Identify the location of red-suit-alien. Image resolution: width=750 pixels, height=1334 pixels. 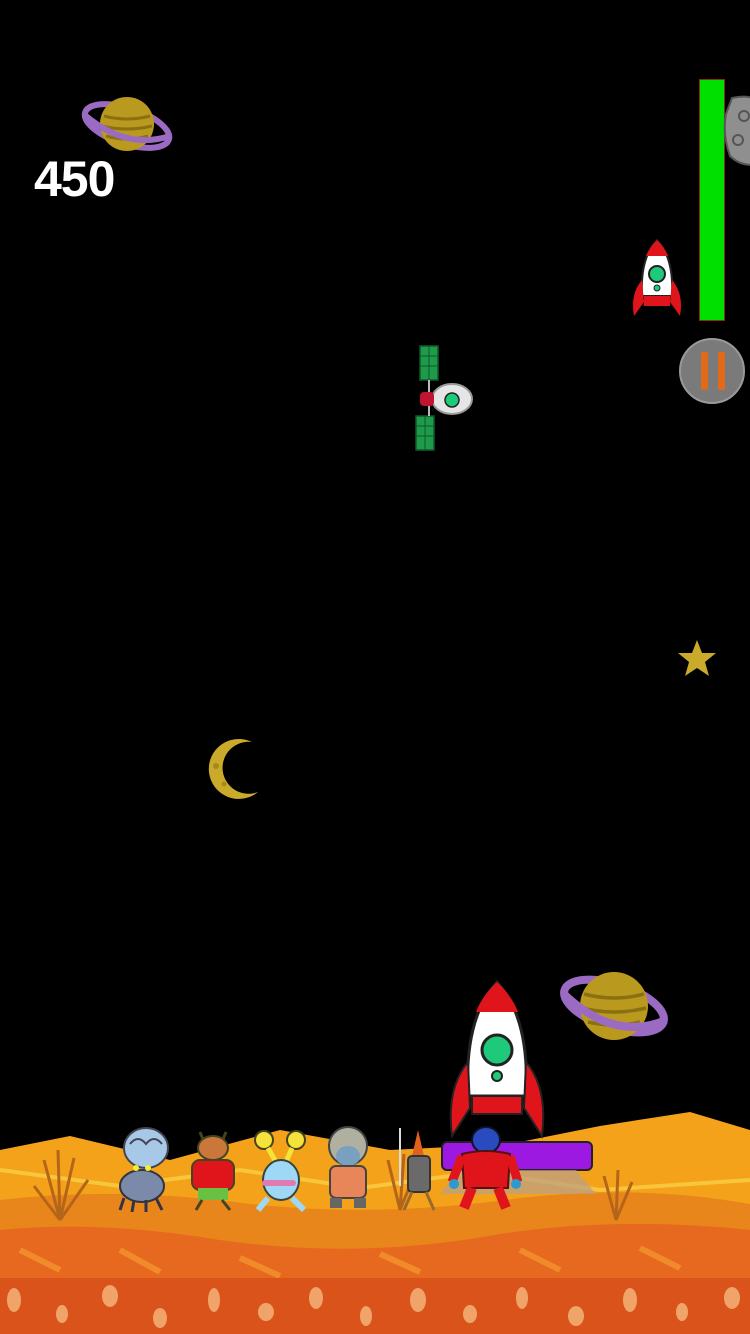
(485, 1168).